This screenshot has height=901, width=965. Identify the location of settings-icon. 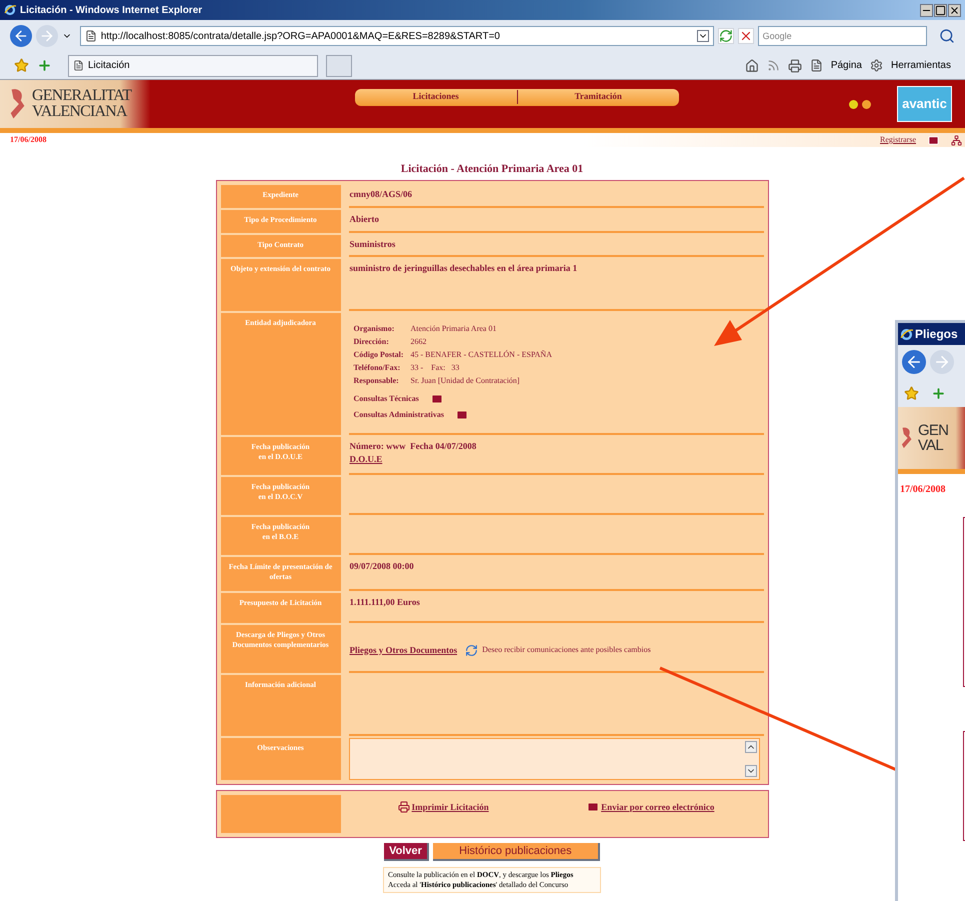
(876, 65).